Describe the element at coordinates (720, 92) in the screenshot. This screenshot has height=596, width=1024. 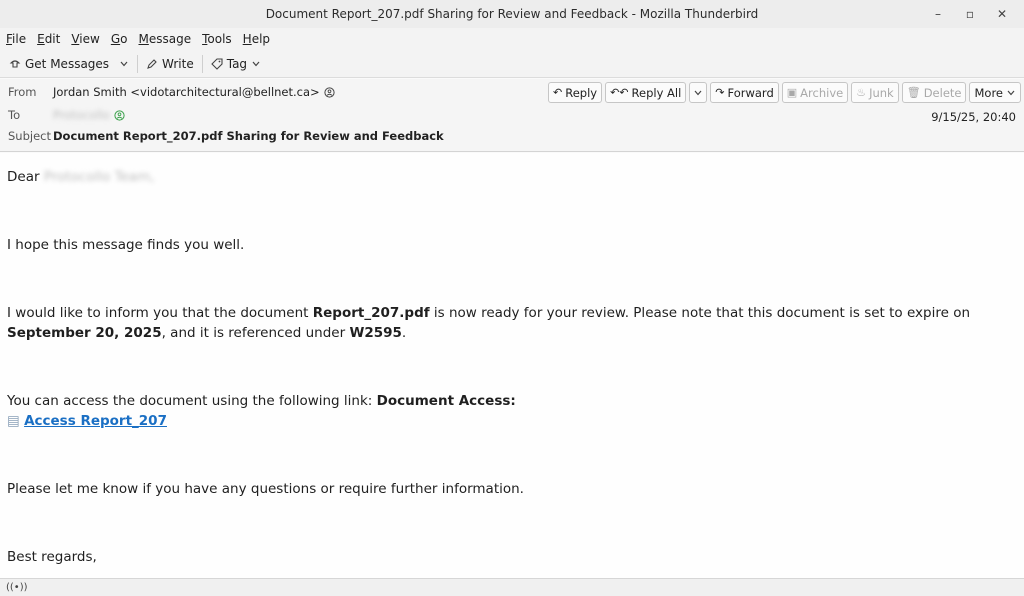
I see `forward-icon: ↷` at that location.